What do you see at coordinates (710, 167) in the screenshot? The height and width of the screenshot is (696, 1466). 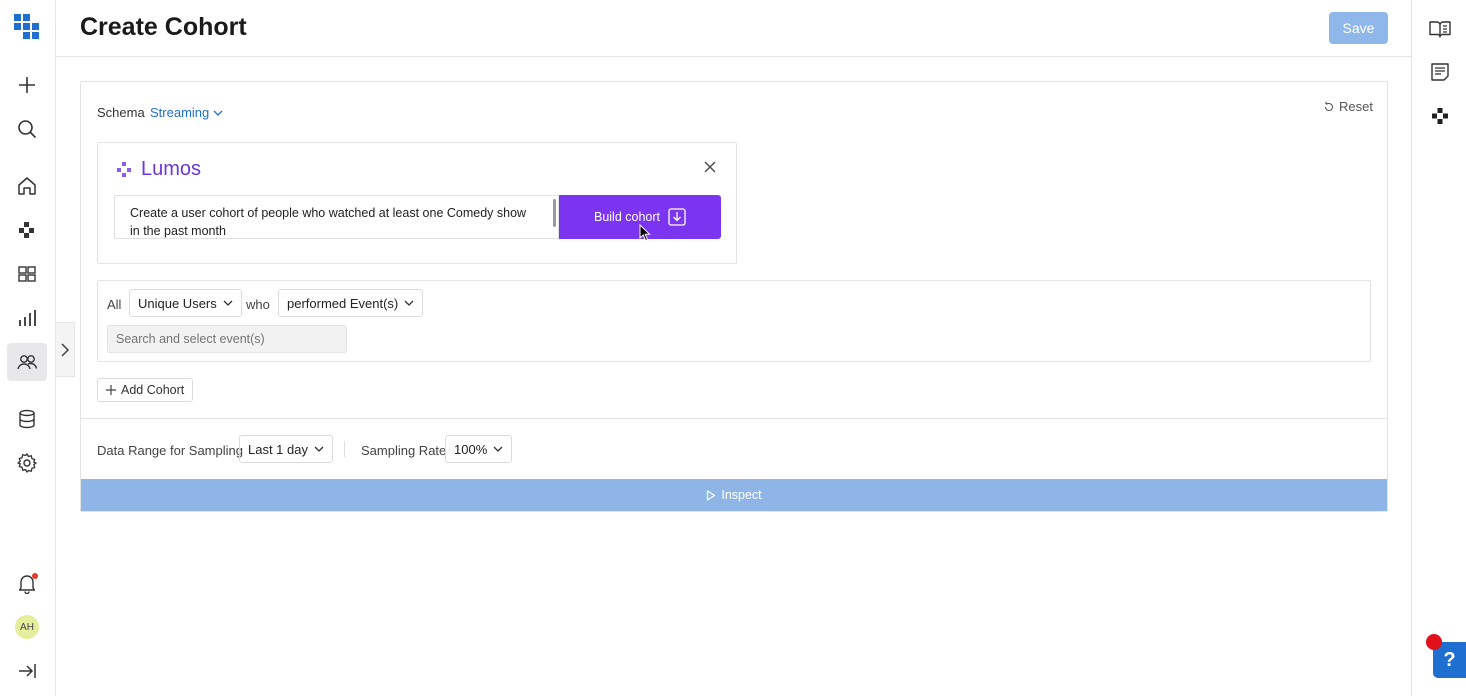 I see `close-icon` at bounding box center [710, 167].